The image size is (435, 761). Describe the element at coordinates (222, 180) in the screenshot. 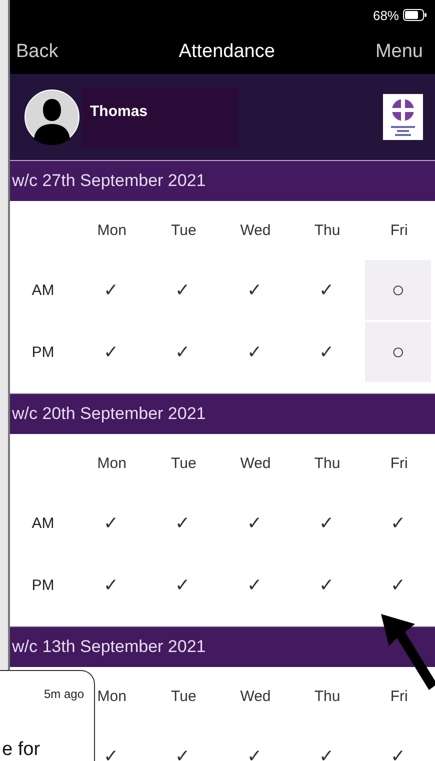

I see `week-header: w/c 27th September 2021` at that location.